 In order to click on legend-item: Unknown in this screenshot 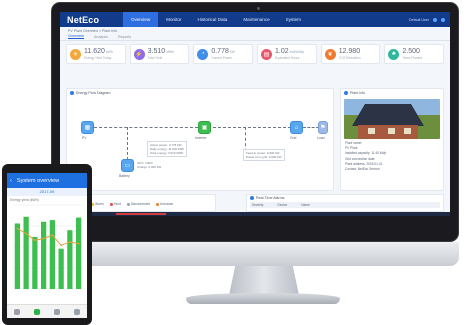, I will do `click(164, 204)`.